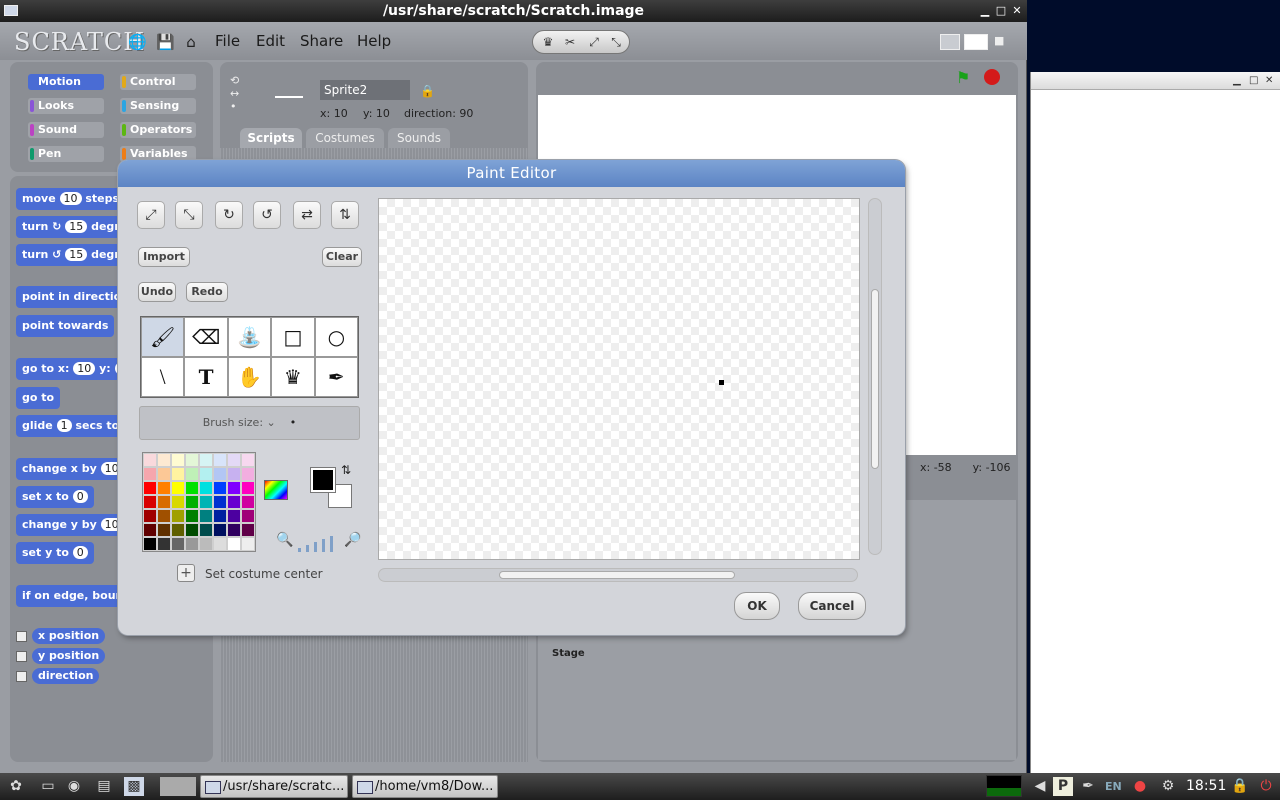 This screenshot has width=1280, height=800. What do you see at coordinates (1040, 786) in the screenshot?
I see `volume-icon: ◀` at bounding box center [1040, 786].